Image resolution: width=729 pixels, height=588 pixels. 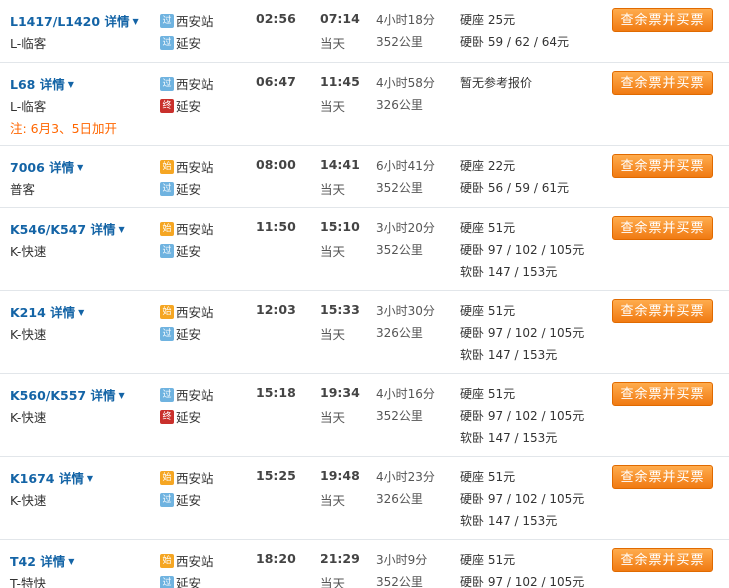 What do you see at coordinates (405, 228) in the screenshot?
I see `duration: 3小时20分` at bounding box center [405, 228].